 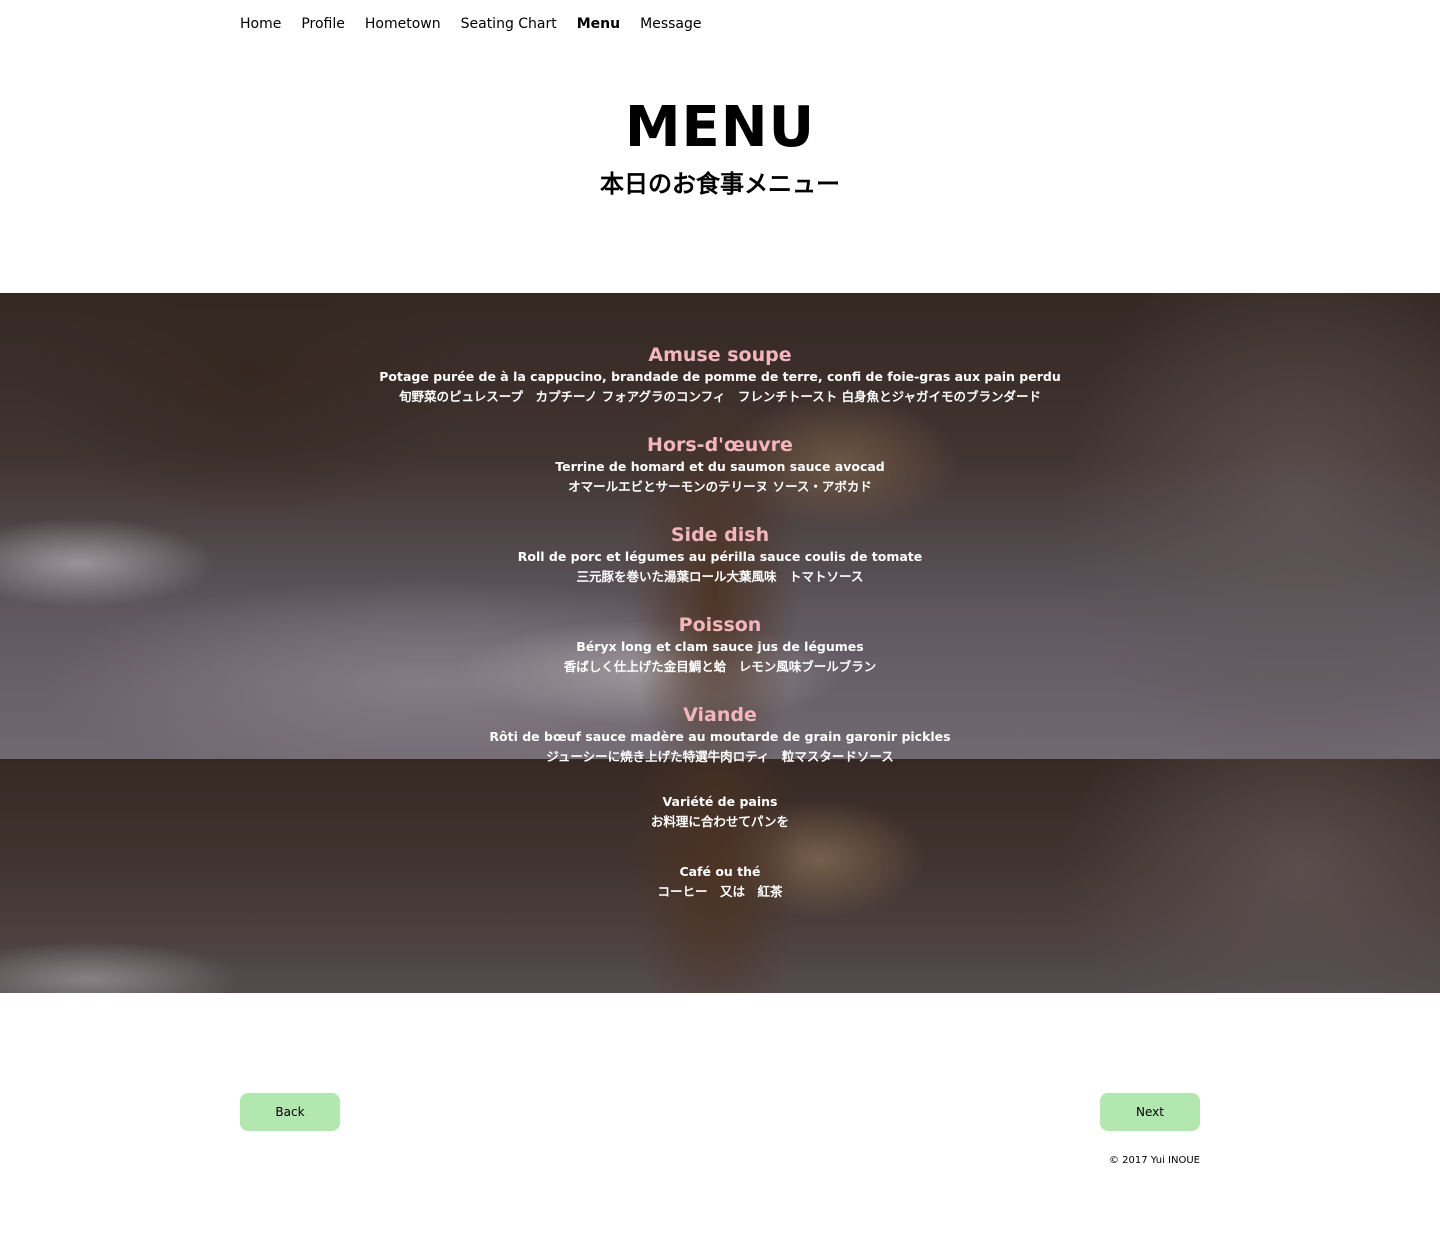 What do you see at coordinates (720, 184) in the screenshot?
I see `page-subtitle: 本日のお食事メニュー` at bounding box center [720, 184].